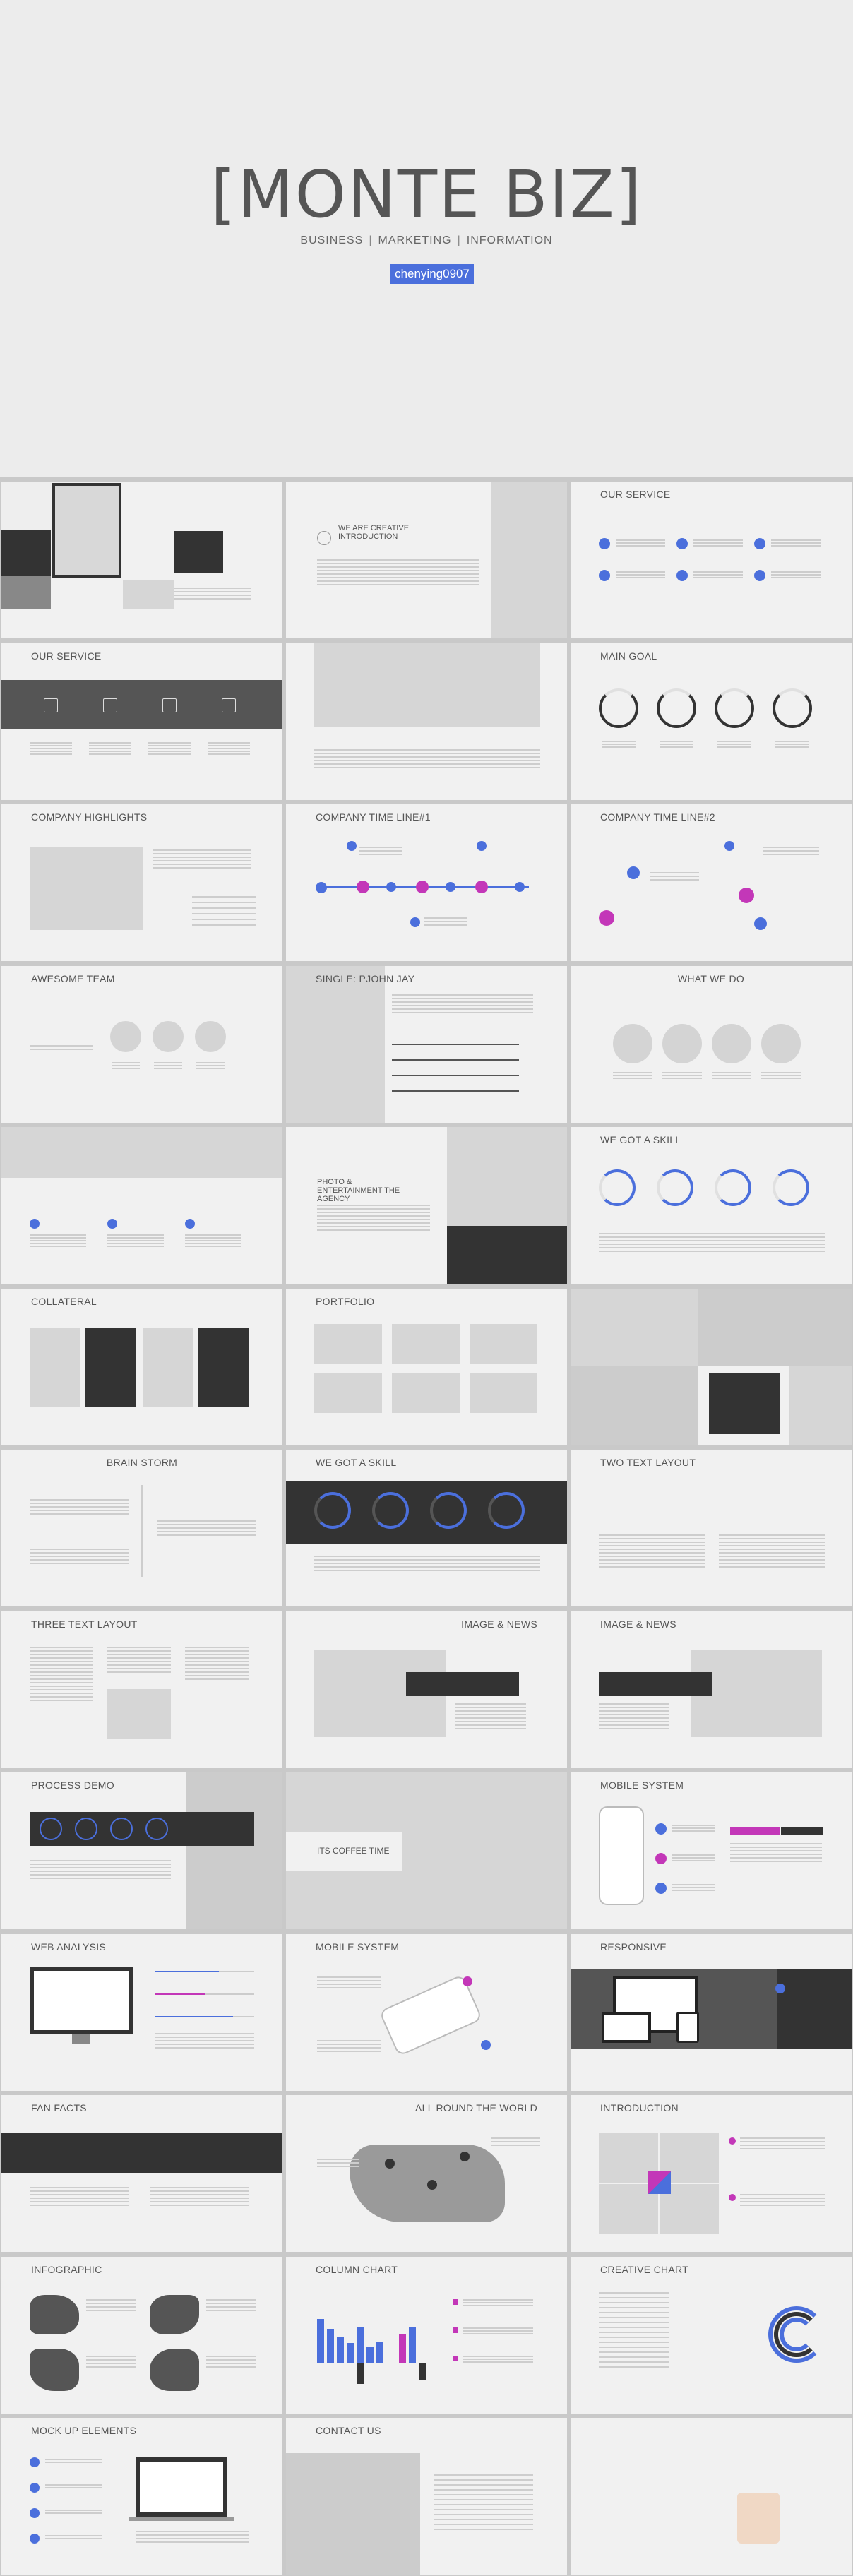 This screenshot has width=853, height=2576. What do you see at coordinates (617, 1187) in the screenshot?
I see `skill-ring` at bounding box center [617, 1187].